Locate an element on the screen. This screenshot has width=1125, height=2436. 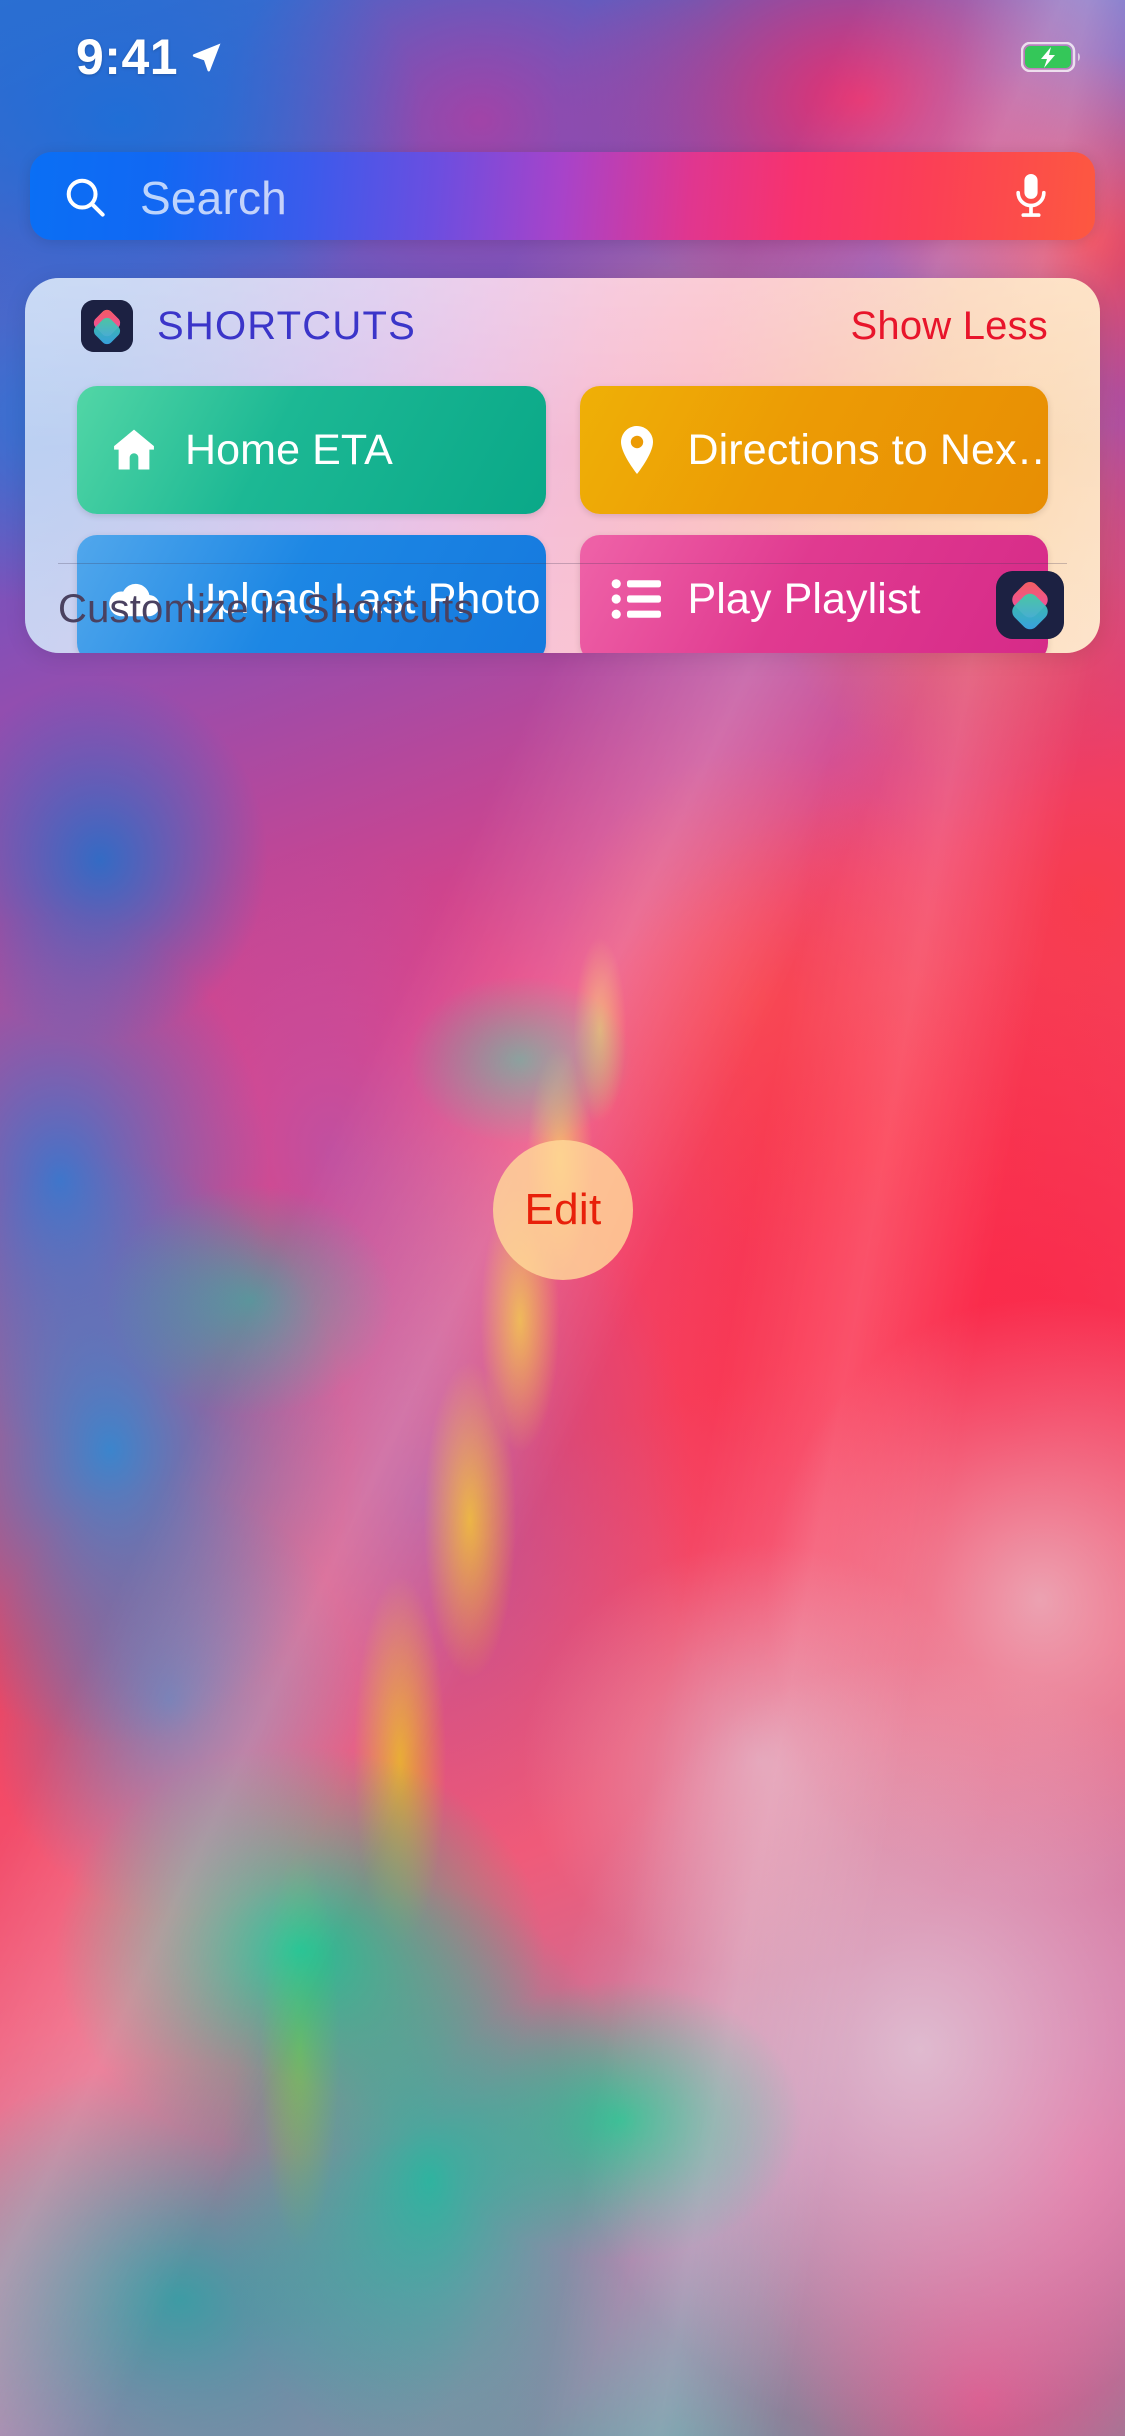
edit-button: Edit is located at coordinates (563, 1210).